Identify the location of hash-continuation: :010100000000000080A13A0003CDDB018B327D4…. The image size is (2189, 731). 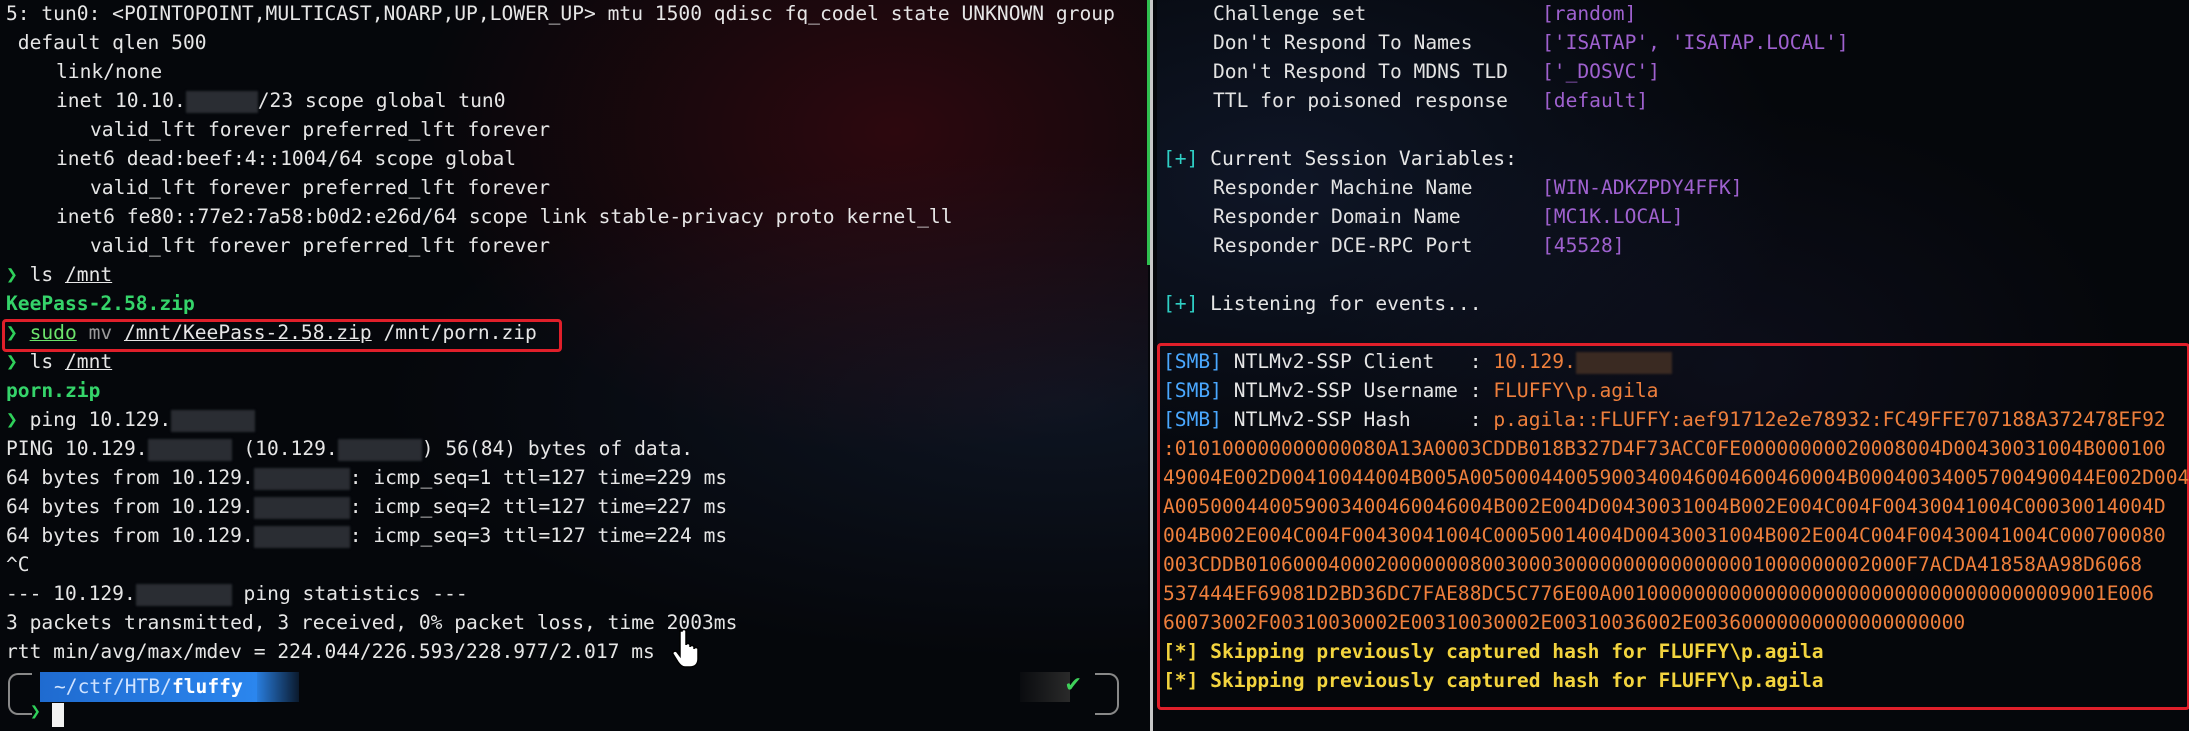
(1664, 448).